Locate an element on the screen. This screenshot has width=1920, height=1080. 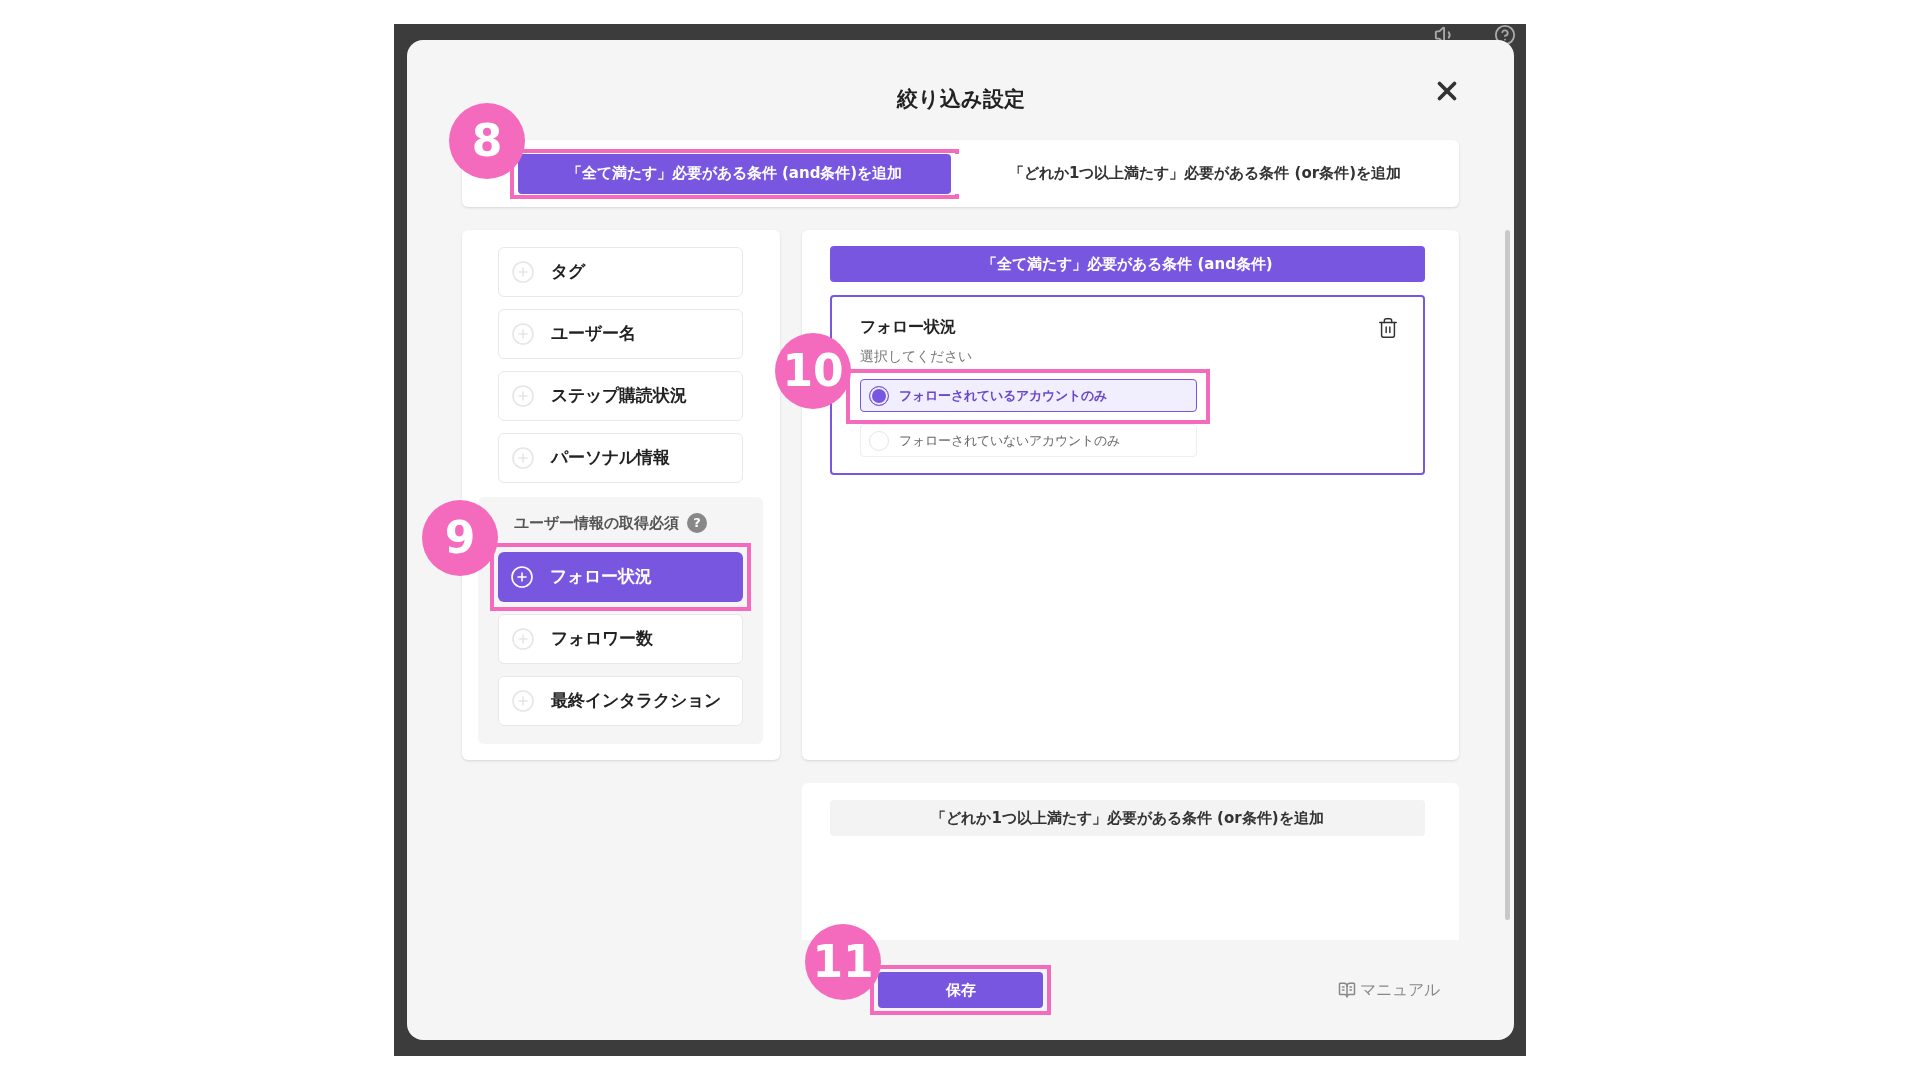
field-item: フォロー状況 is located at coordinates (620, 577).